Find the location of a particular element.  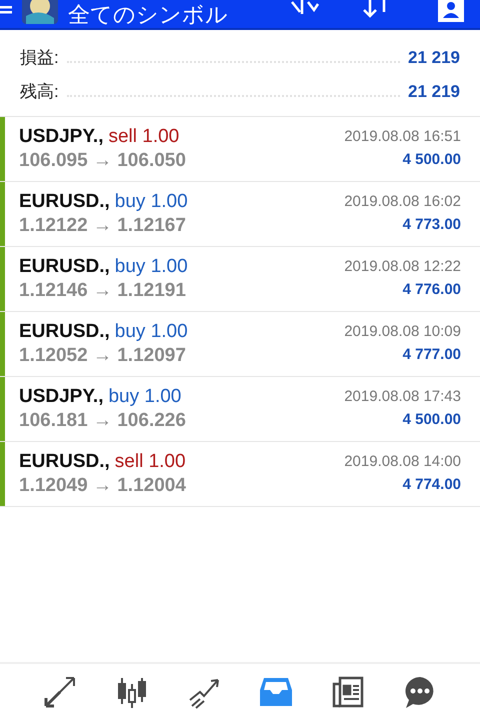

trade-row: EURUSD., buy 1.00 1.12052 → 1.12097 2019.08.08 10:09 4 777.00 is located at coordinates (240, 344).